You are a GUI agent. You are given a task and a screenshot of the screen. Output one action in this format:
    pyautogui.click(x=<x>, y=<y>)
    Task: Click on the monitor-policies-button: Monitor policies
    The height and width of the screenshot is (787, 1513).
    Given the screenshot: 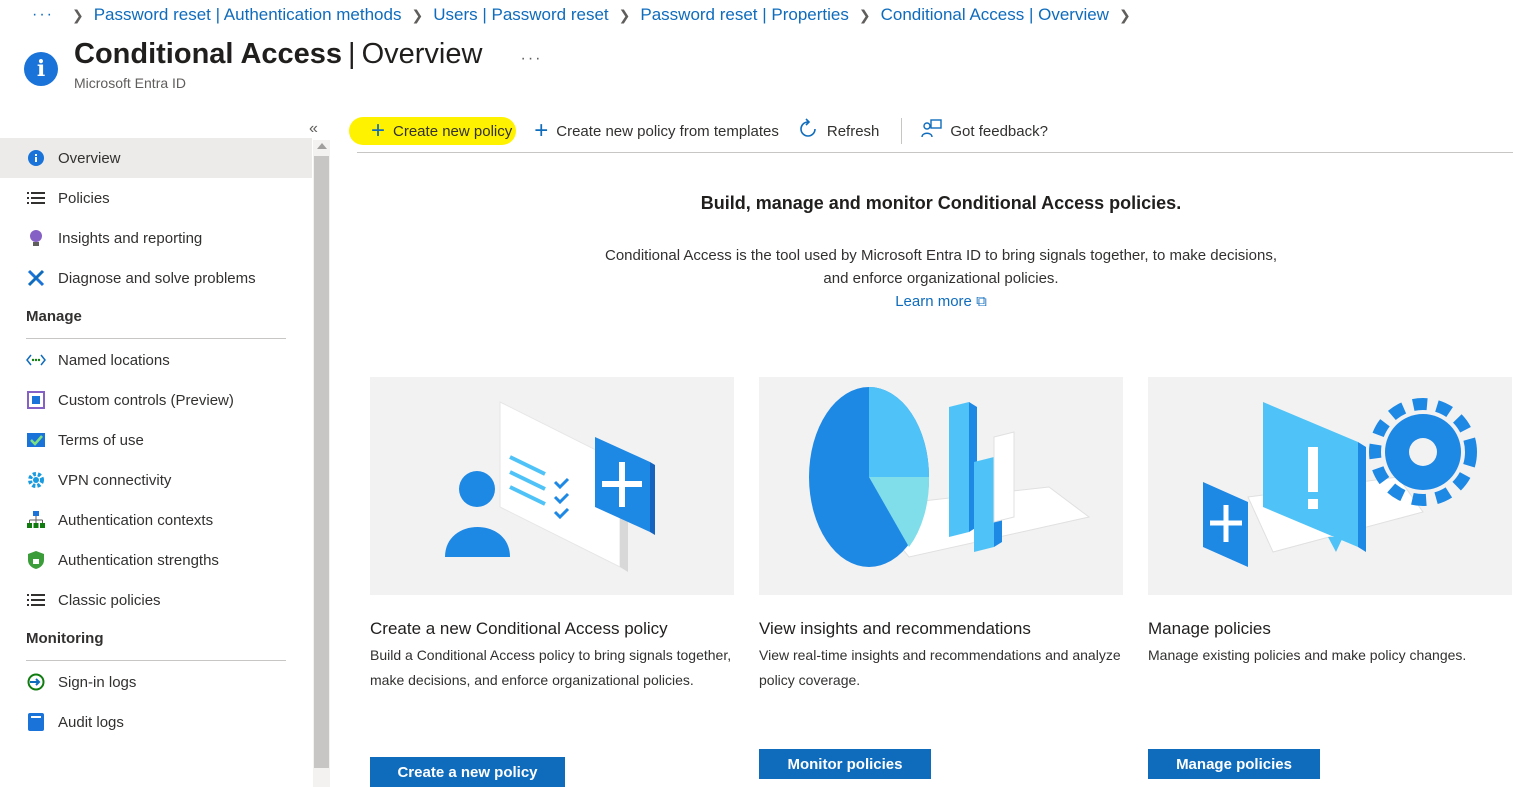 What is the action you would take?
    pyautogui.click(x=845, y=764)
    